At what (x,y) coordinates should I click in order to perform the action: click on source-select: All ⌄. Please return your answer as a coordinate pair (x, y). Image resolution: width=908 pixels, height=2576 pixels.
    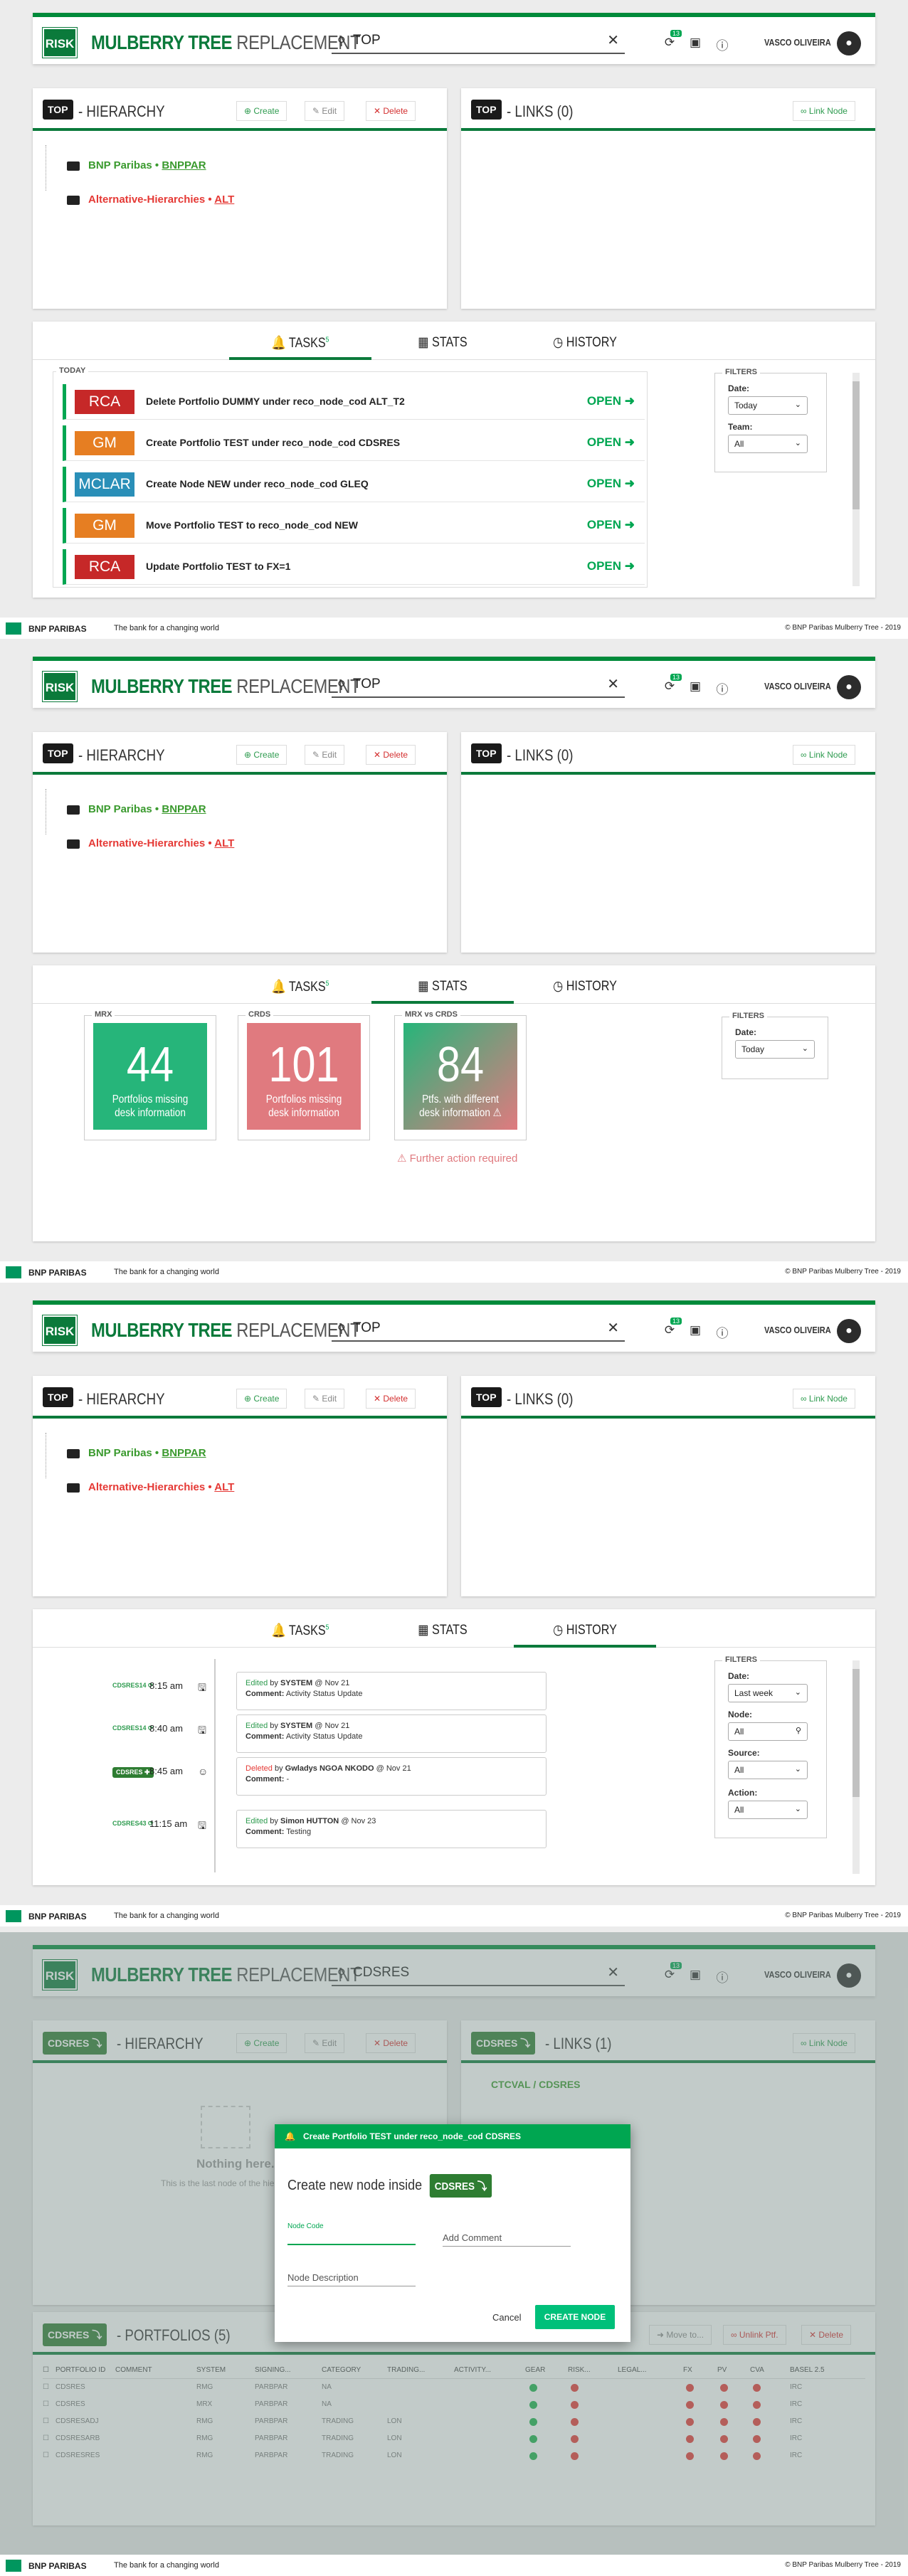
    Looking at the image, I should click on (768, 1770).